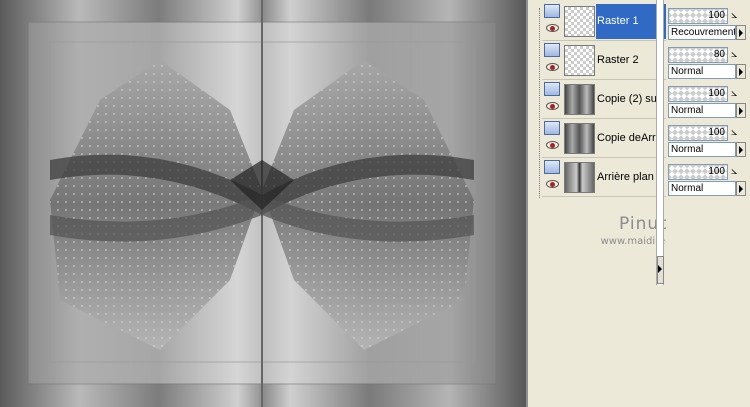  I want to click on layer-props-row: 80 ⦣ Normal, so click(708, 62).